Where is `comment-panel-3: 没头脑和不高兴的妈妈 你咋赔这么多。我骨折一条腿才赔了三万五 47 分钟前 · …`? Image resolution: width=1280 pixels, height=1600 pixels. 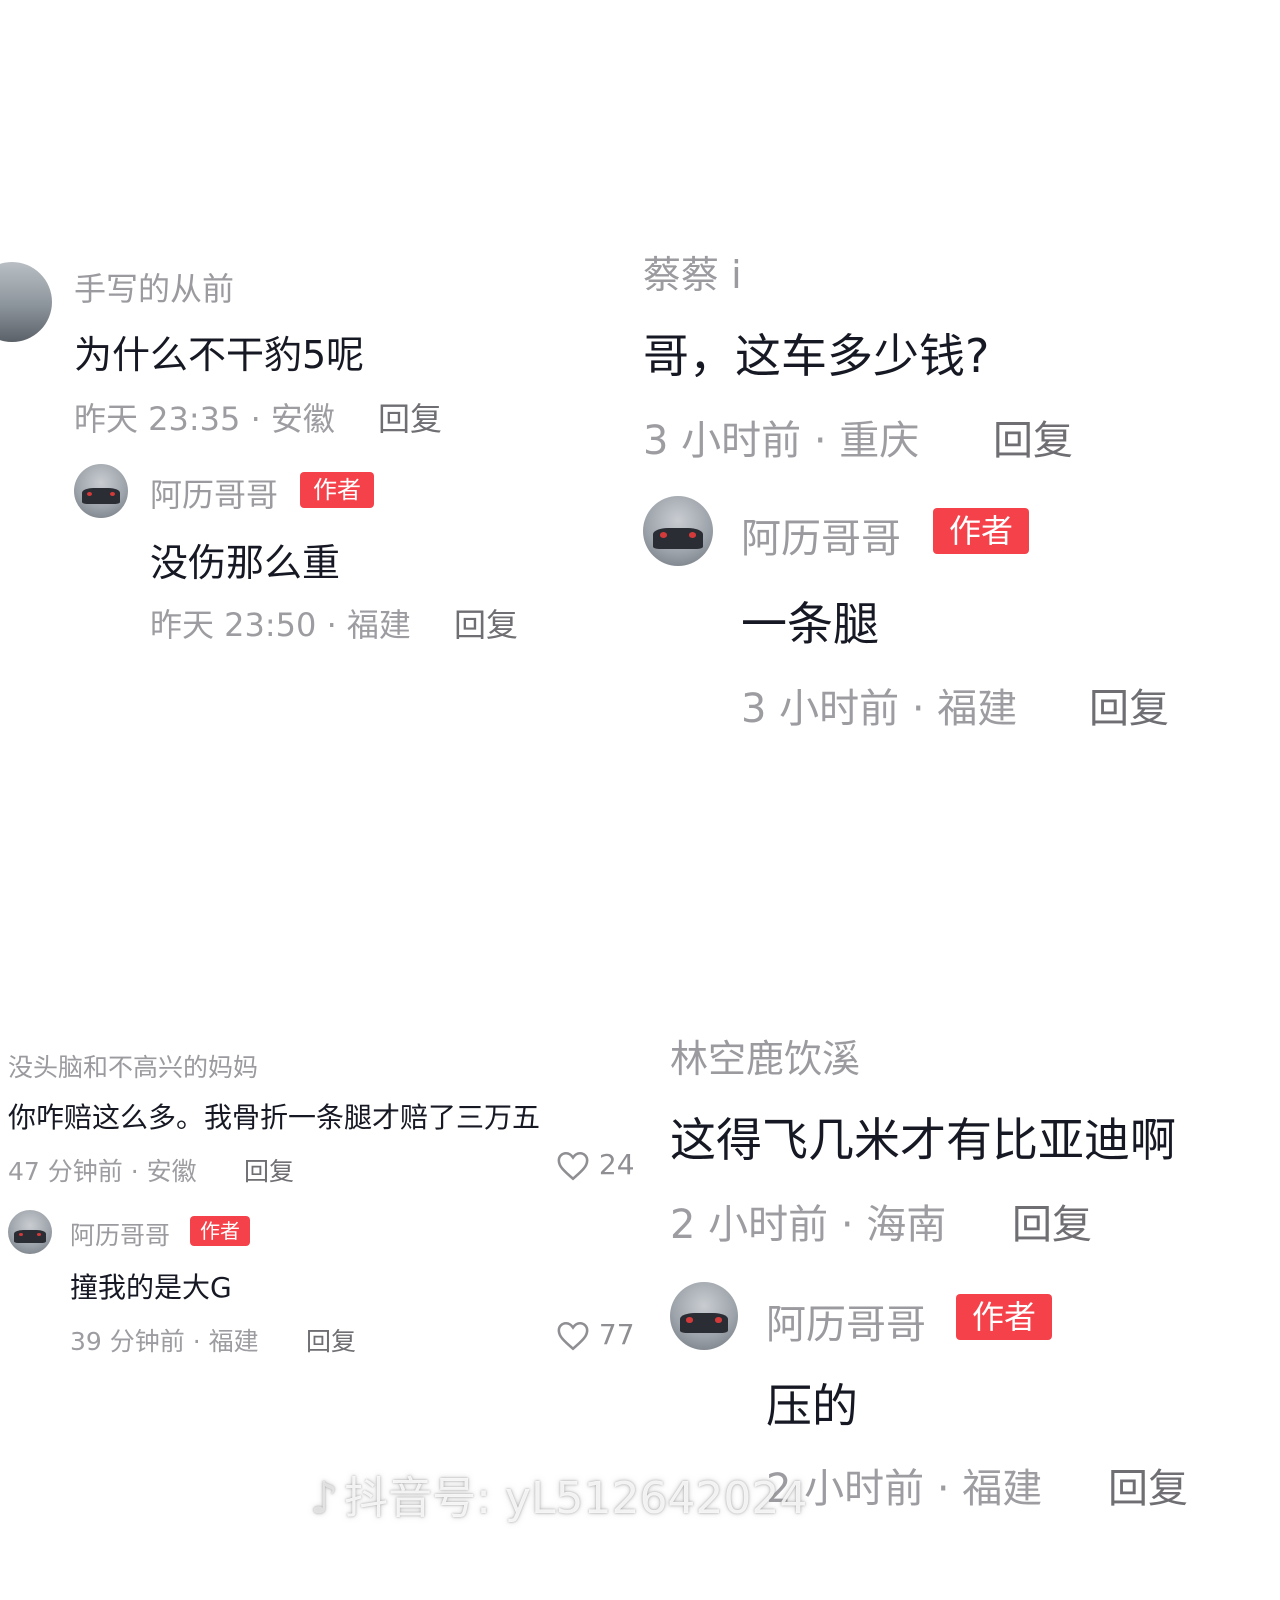 comment-panel-3: 没头脑和不高兴的妈妈 你咋赔这么多。我骨折一条腿才赔了三万五 47 分钟前 · … is located at coordinates (320, 1210).